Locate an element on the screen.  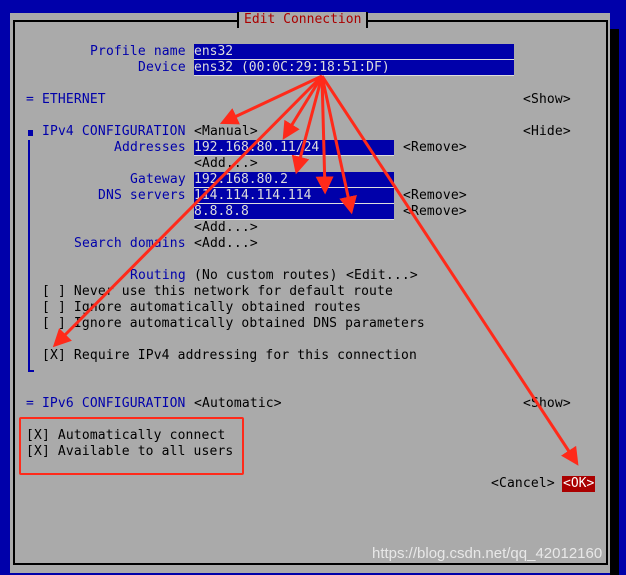
dns-server-add-button: <Add...> is located at coordinates (226, 228).